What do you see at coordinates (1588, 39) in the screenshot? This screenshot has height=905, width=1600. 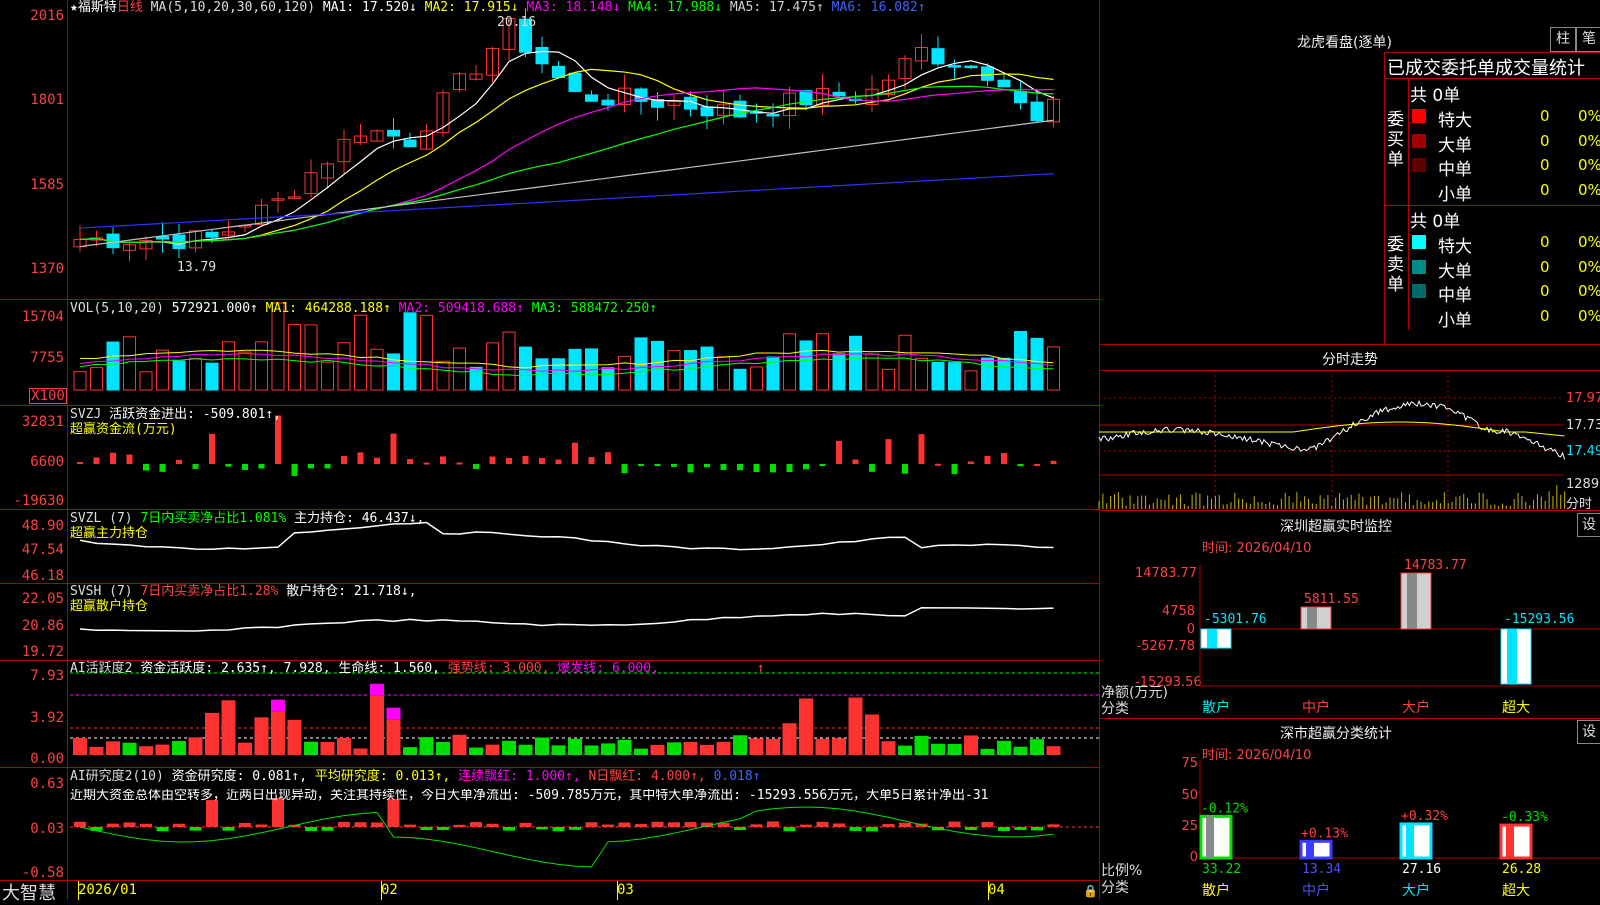 I see `tick-mode-button: 笔` at bounding box center [1588, 39].